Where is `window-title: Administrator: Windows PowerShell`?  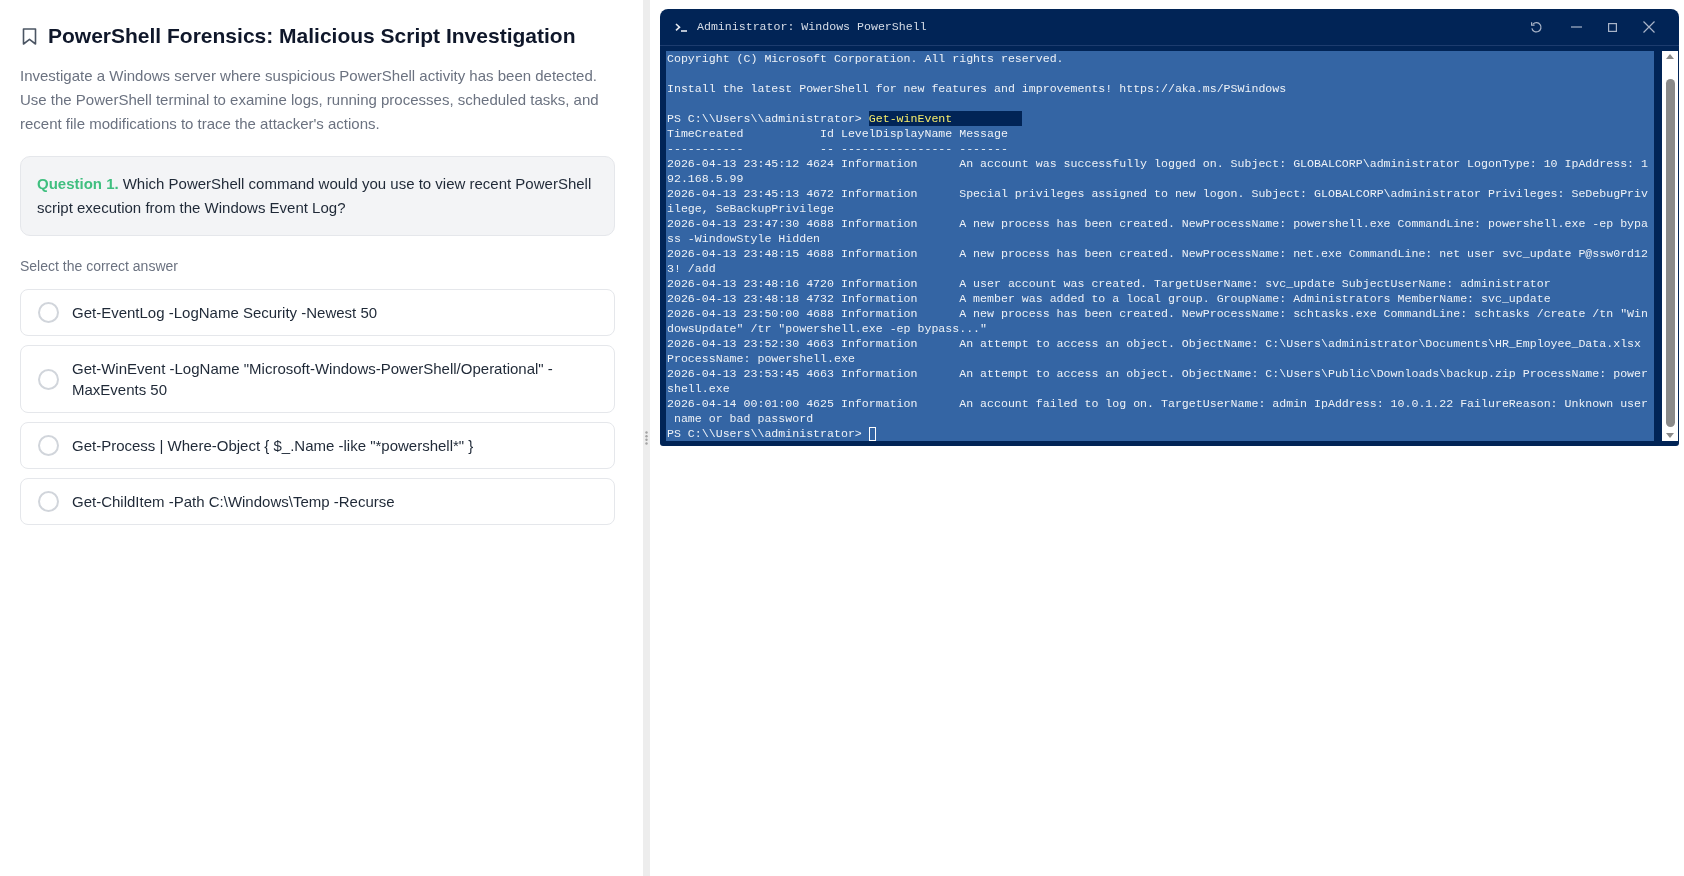 window-title: Administrator: Windows PowerShell is located at coordinates (812, 27).